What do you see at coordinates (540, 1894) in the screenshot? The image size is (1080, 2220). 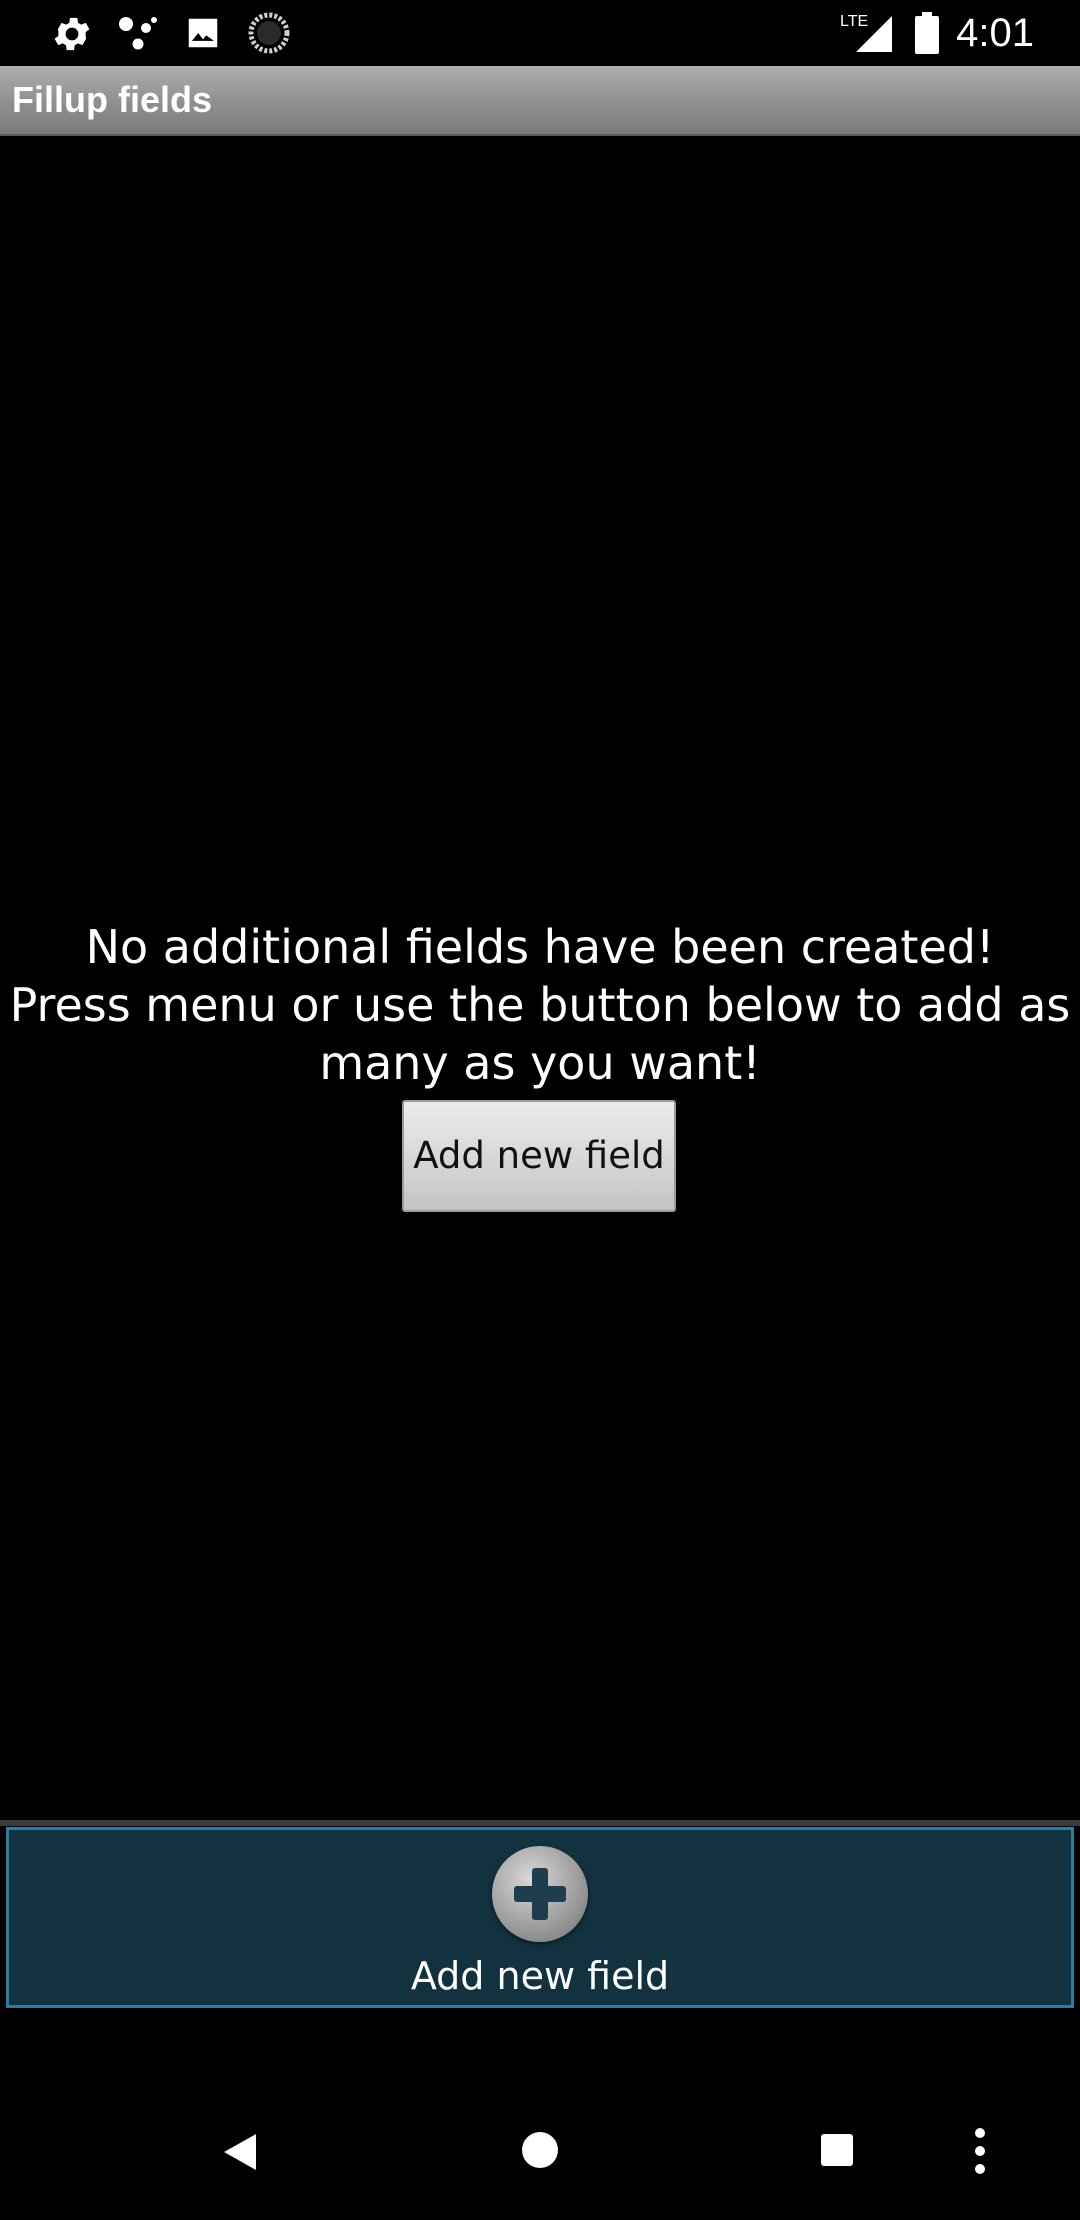 I see `plus-circle-icon` at bounding box center [540, 1894].